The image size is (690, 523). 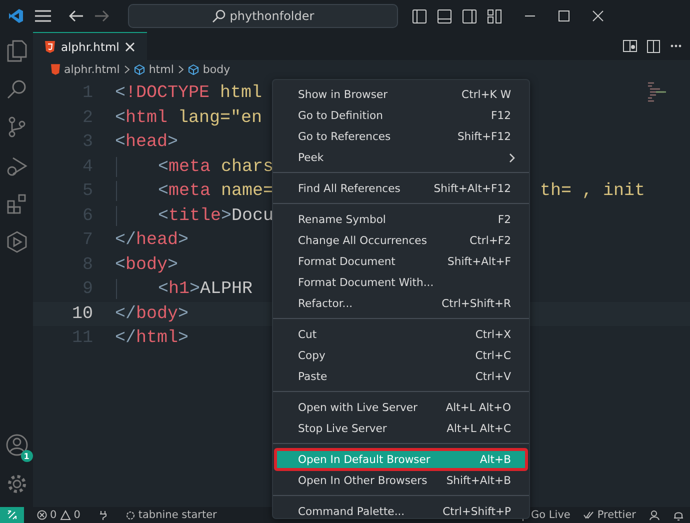 I want to click on menu-item: Command Palette... Ctrl+Shift+P, so click(x=401, y=511).